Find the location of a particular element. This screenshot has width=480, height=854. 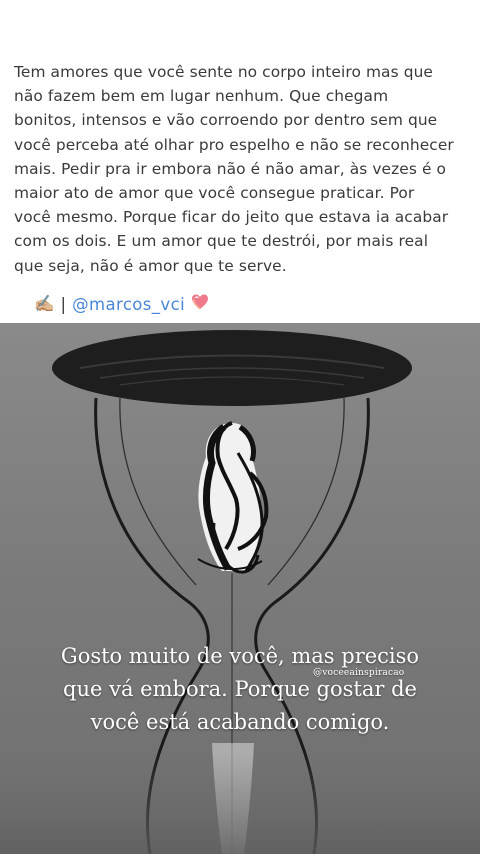

author-handle-link: @marcos_vci is located at coordinates (128, 304).